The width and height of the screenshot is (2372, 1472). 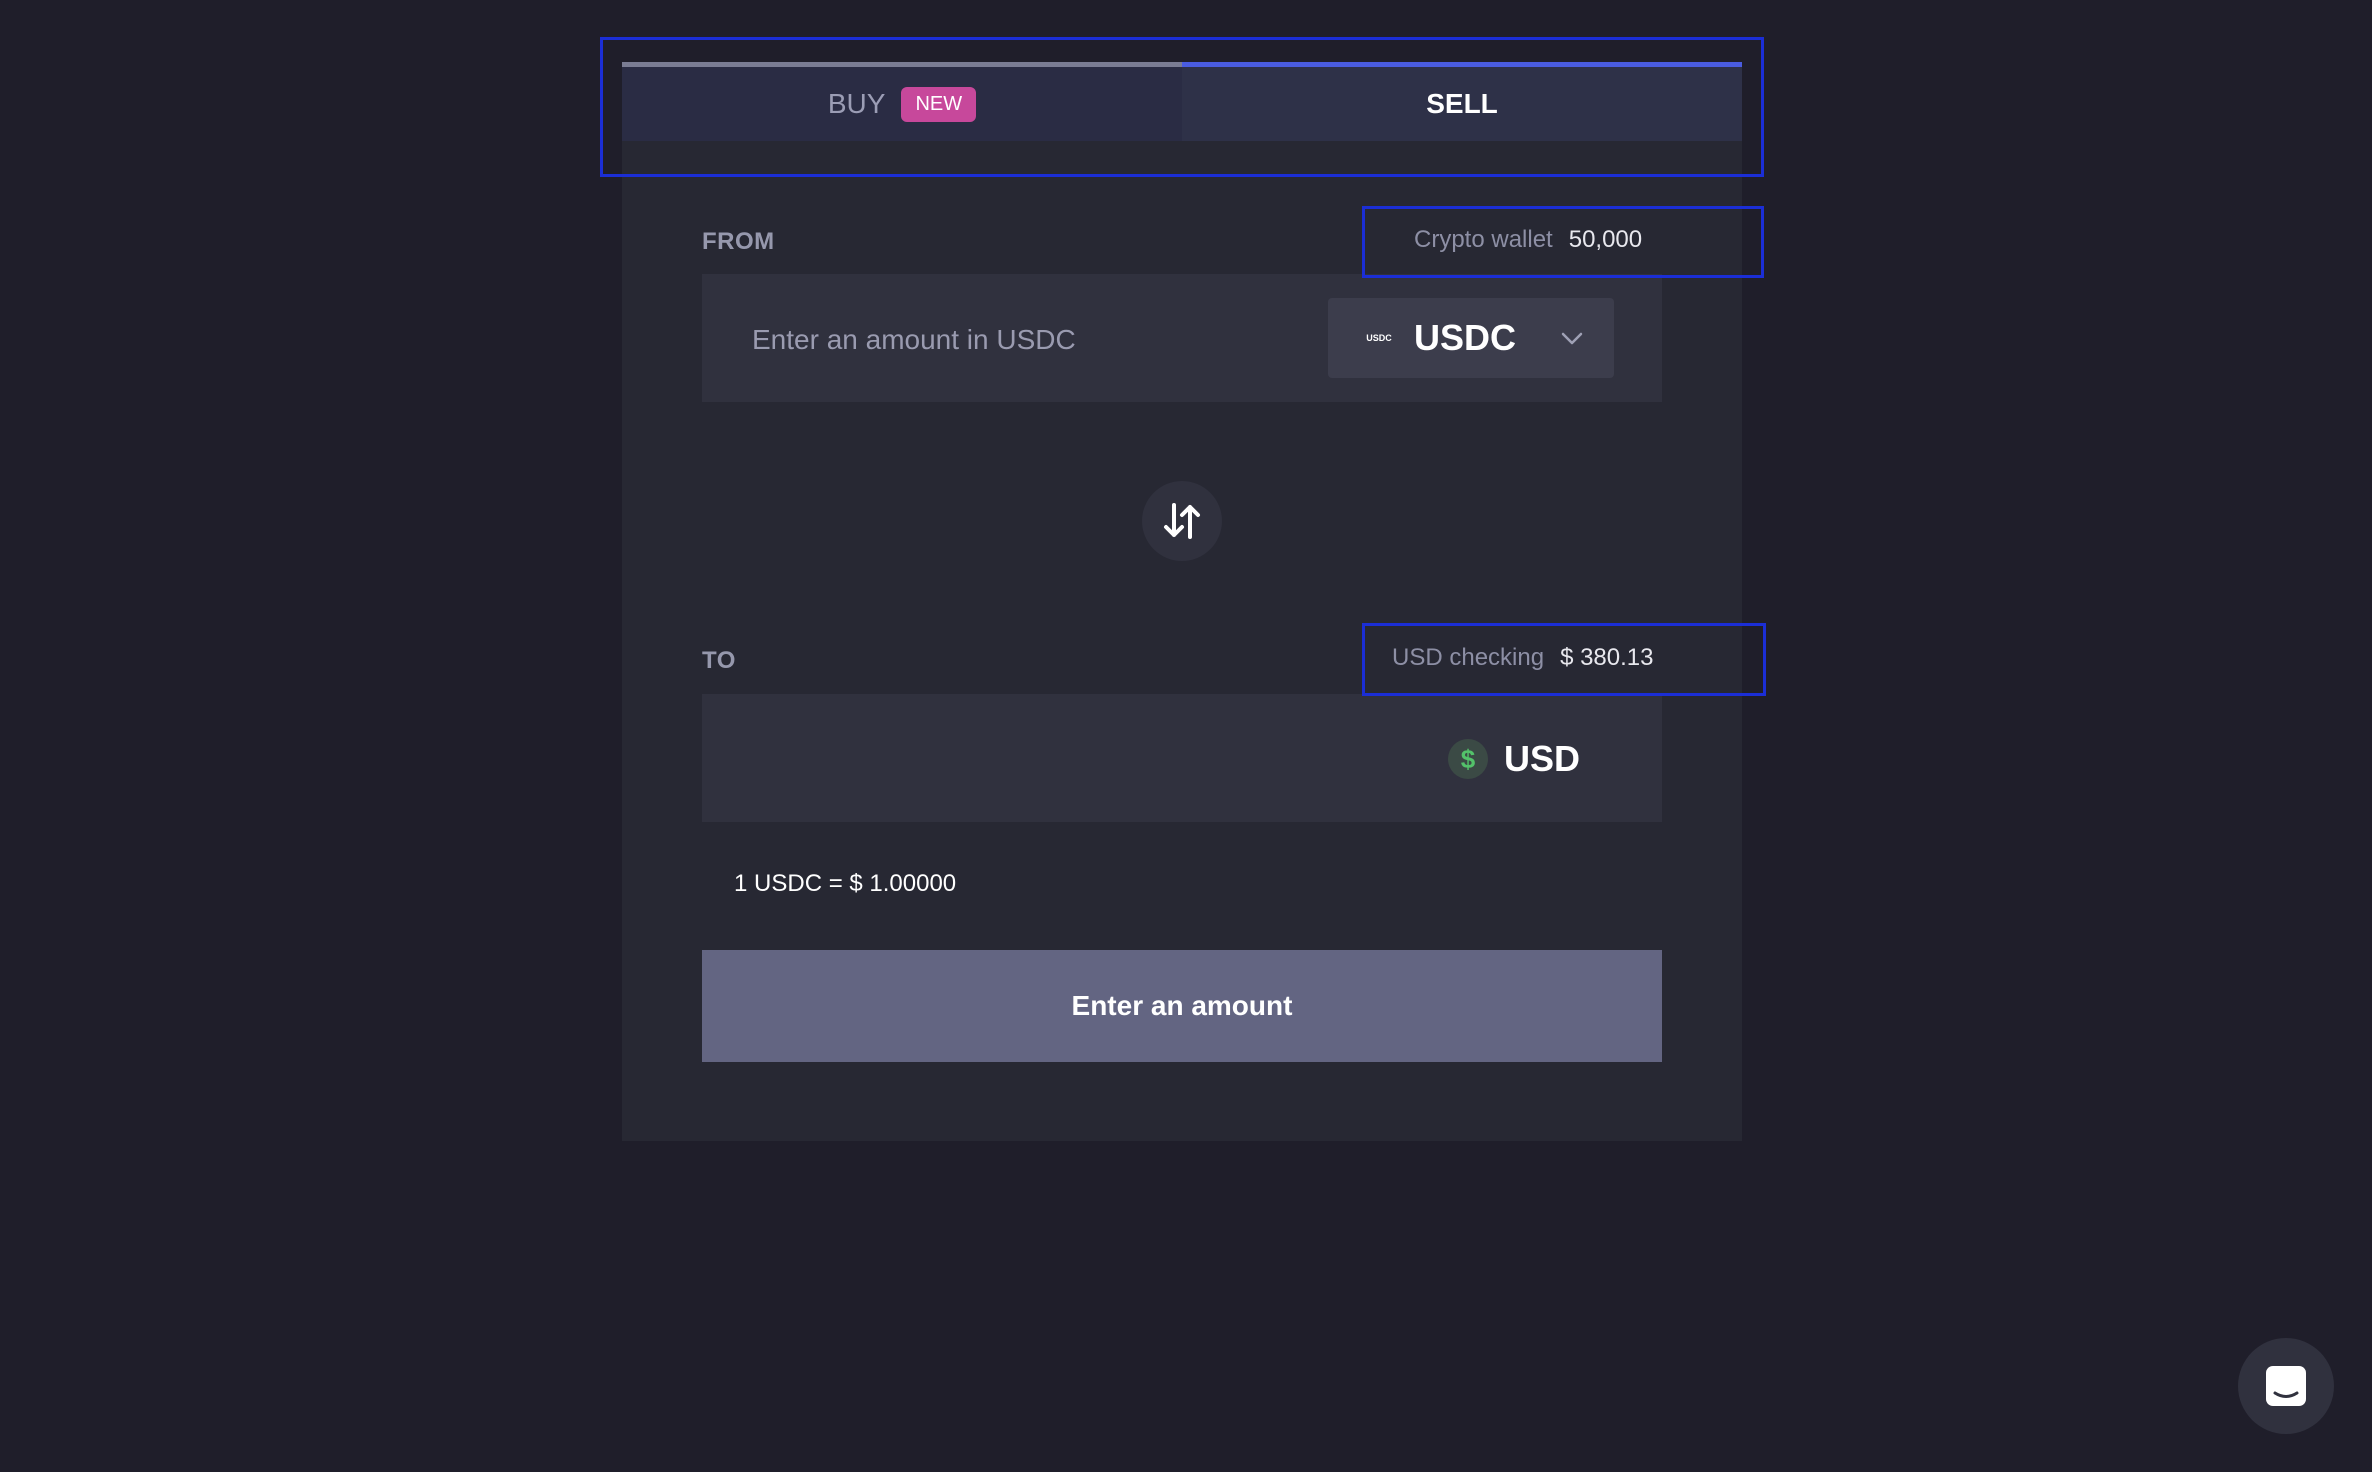 What do you see at coordinates (1379, 338) in the screenshot?
I see `usdc-logo-icon: USDC` at bounding box center [1379, 338].